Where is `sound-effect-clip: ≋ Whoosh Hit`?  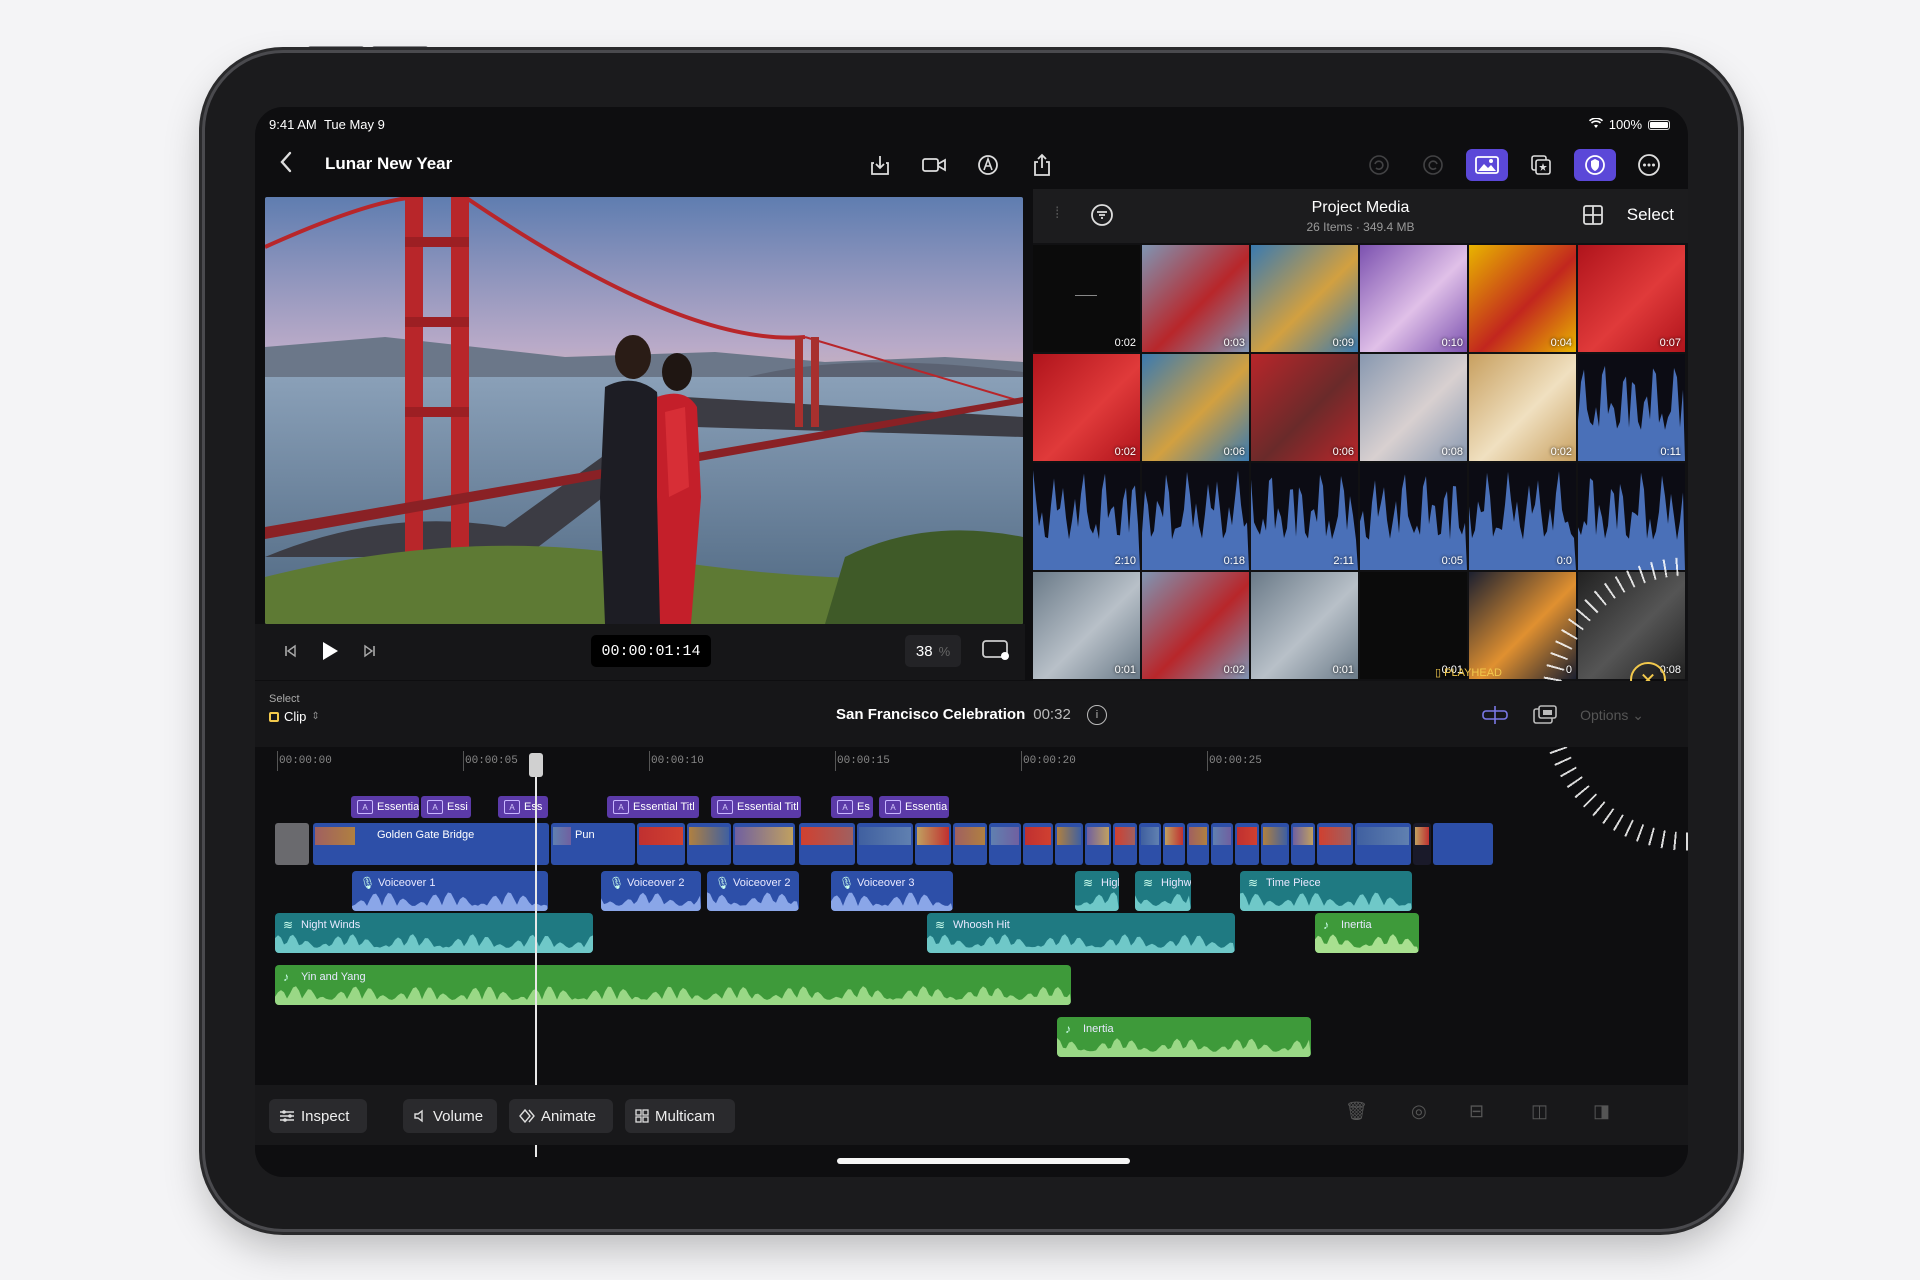 sound-effect-clip: ≋ Whoosh Hit is located at coordinates (1081, 933).